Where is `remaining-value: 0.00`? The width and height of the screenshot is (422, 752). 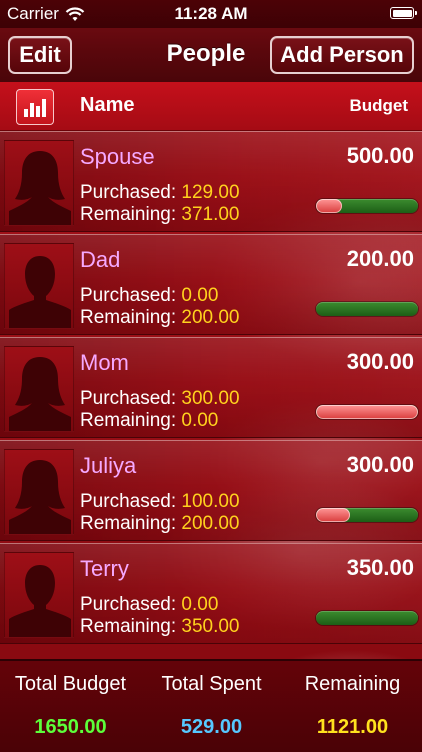 remaining-value: 0.00 is located at coordinates (200, 420).